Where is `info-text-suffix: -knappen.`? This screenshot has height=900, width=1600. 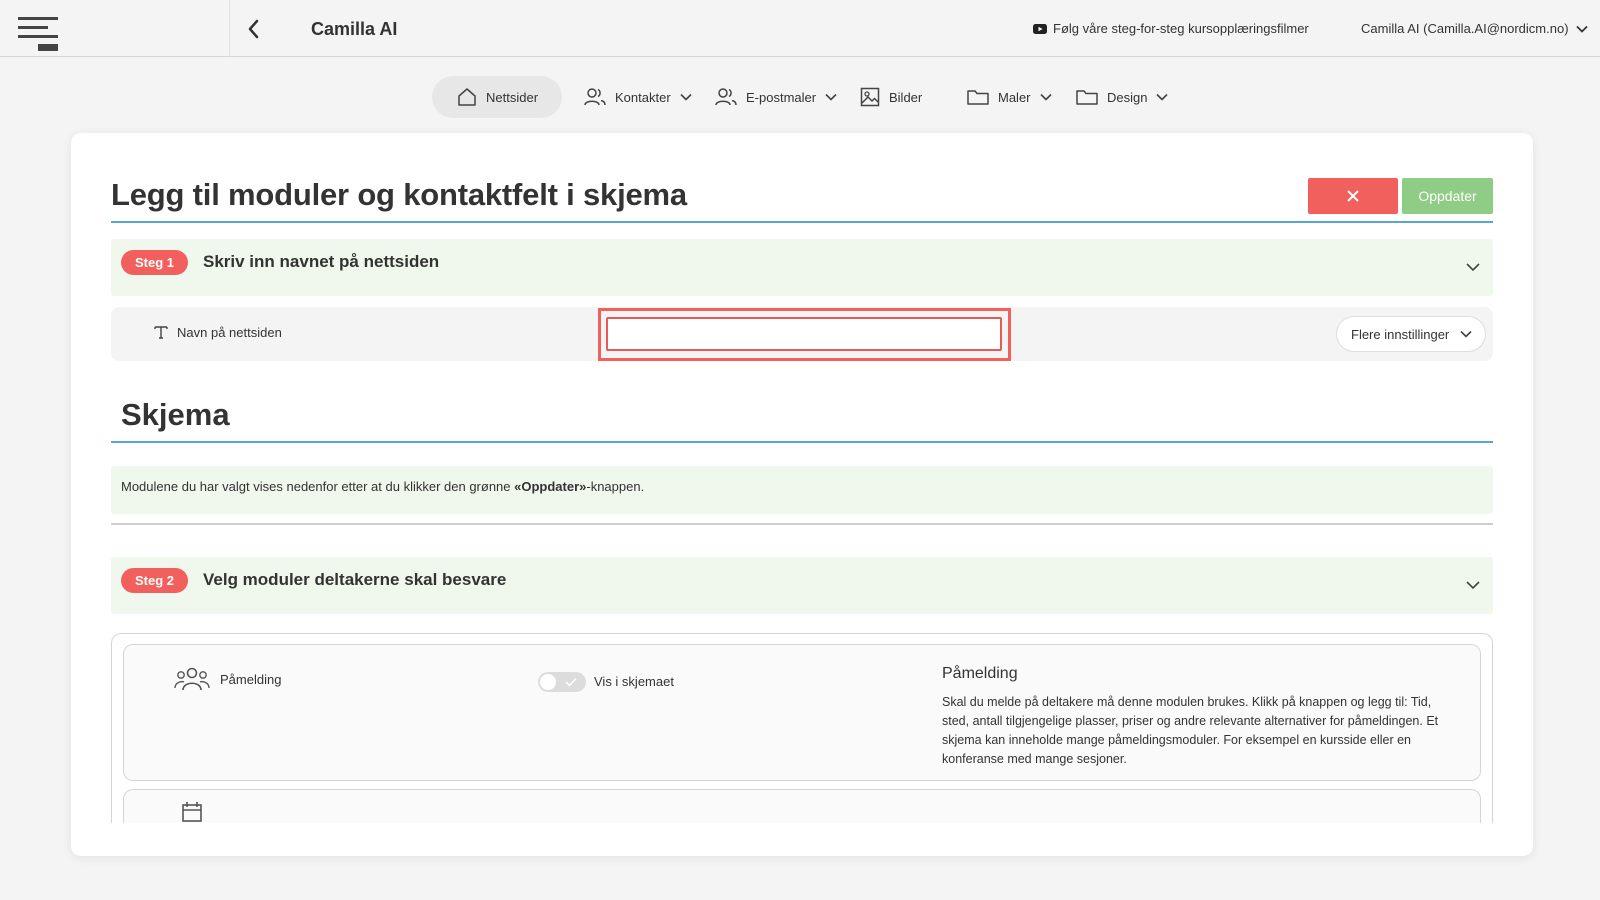
info-text-suffix: -knappen. is located at coordinates (615, 486).